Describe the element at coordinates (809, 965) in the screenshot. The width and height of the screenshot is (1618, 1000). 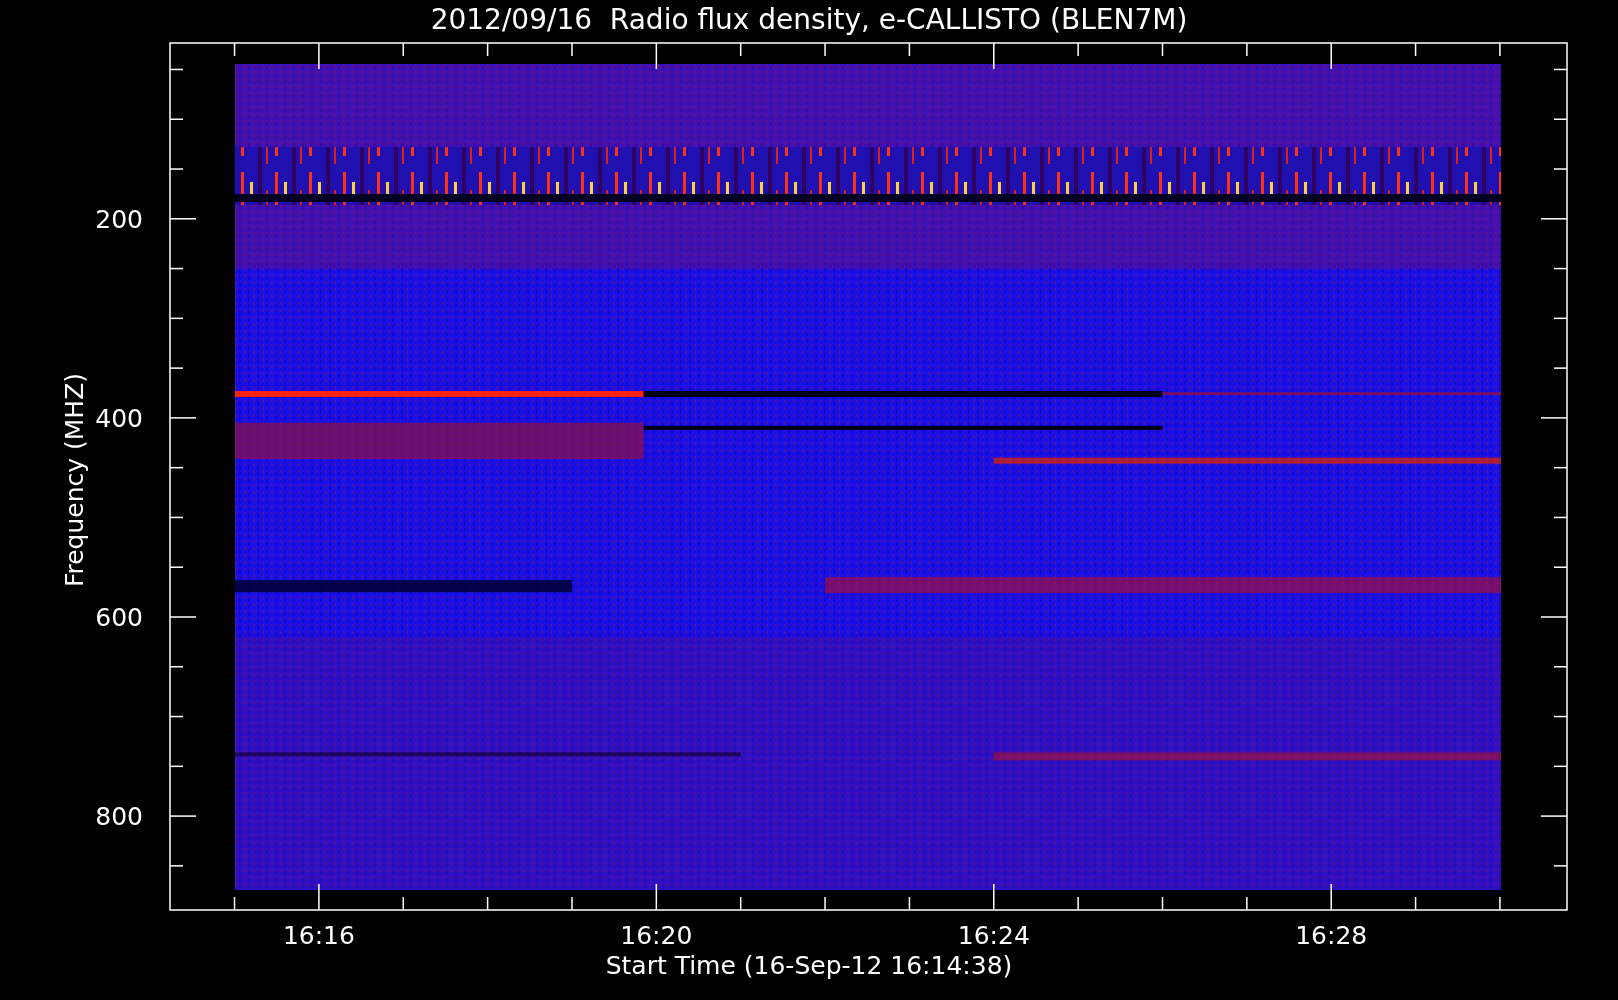
I see `axis-title: Start Time (16-Sep-12 16:14:38)` at that location.